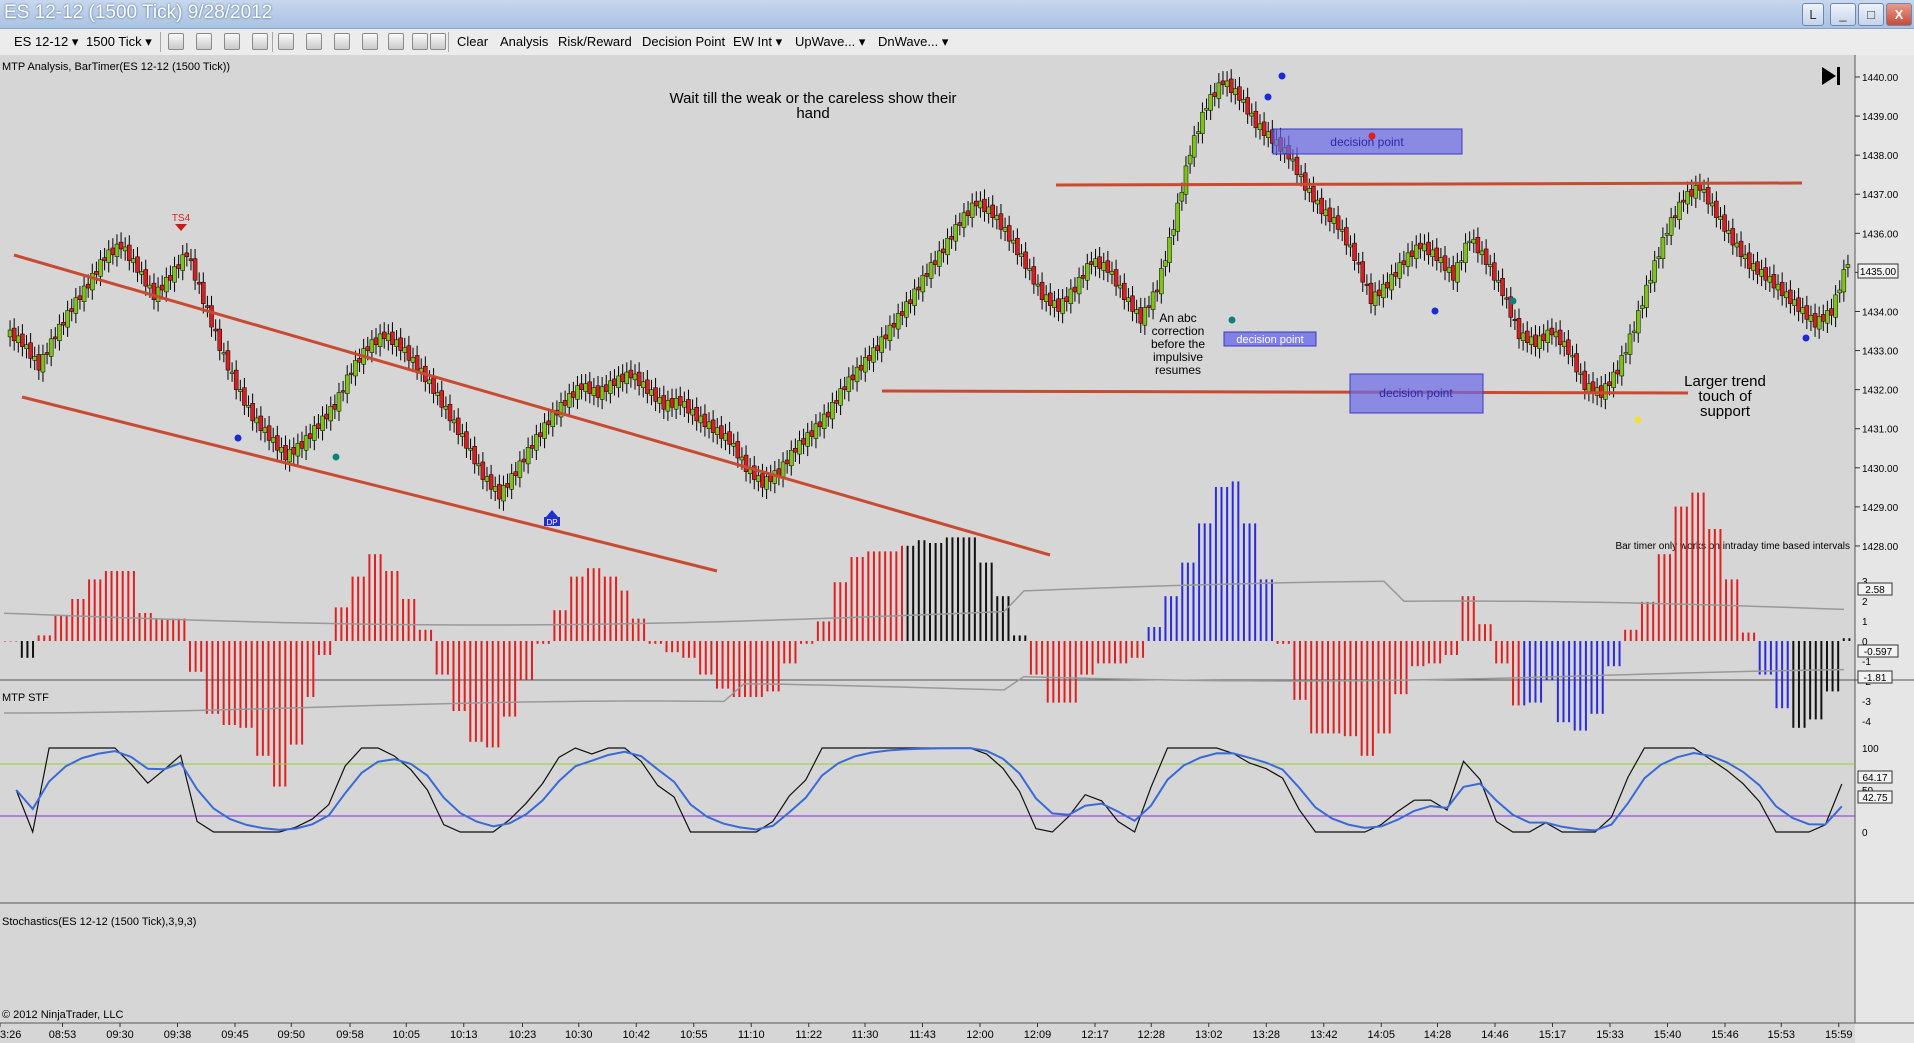  What do you see at coordinates (524, 41) in the screenshot?
I see `analysis-button: Analysis` at bounding box center [524, 41].